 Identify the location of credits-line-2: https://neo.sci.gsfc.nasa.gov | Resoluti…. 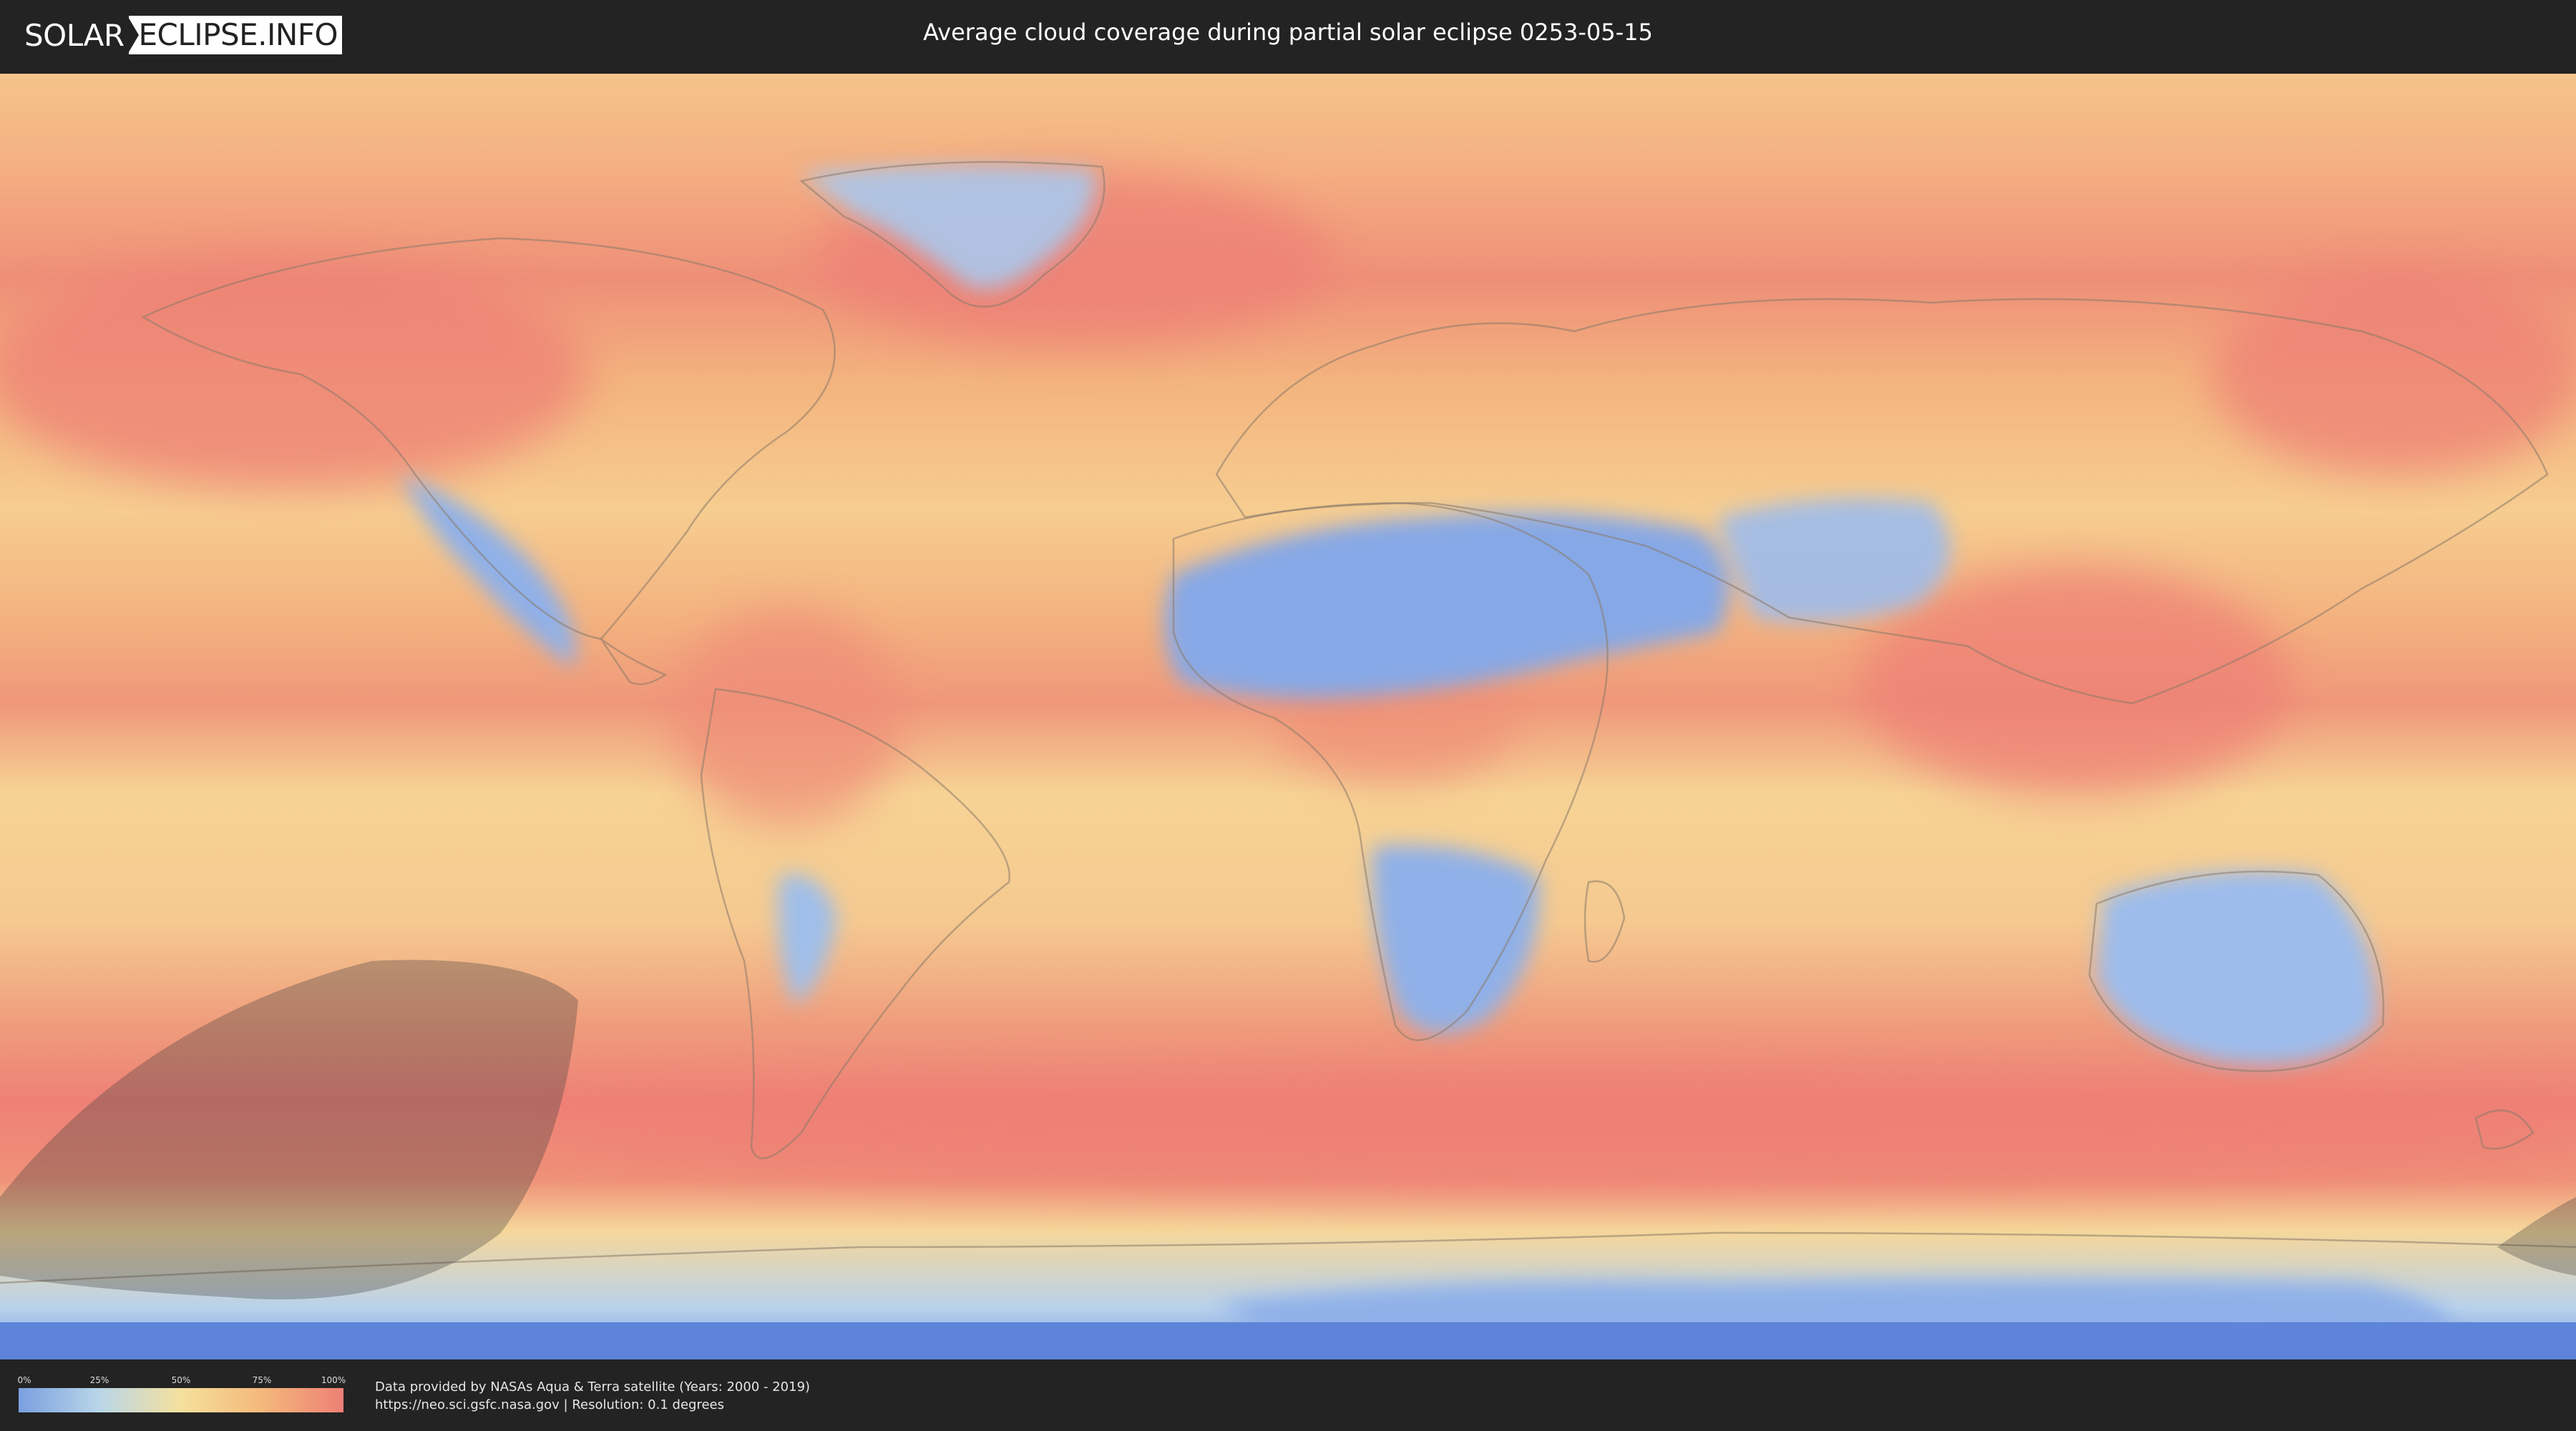
(592, 1405).